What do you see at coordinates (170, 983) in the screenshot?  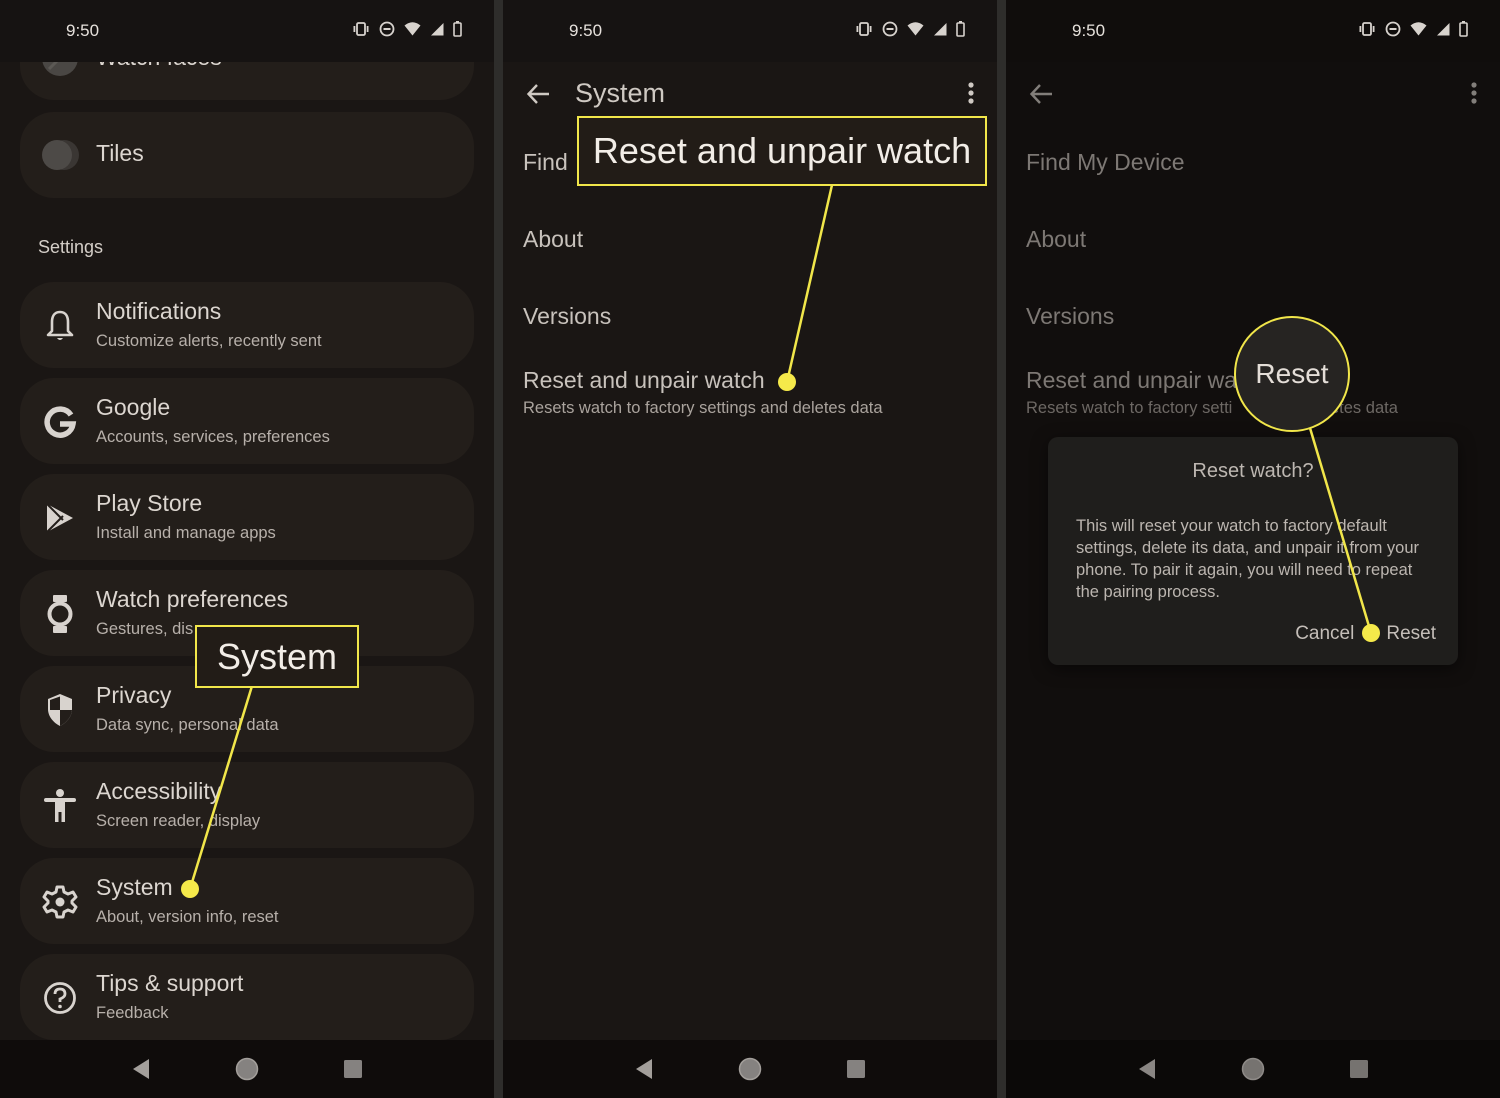 I see `list-item-title: Tips & support` at bounding box center [170, 983].